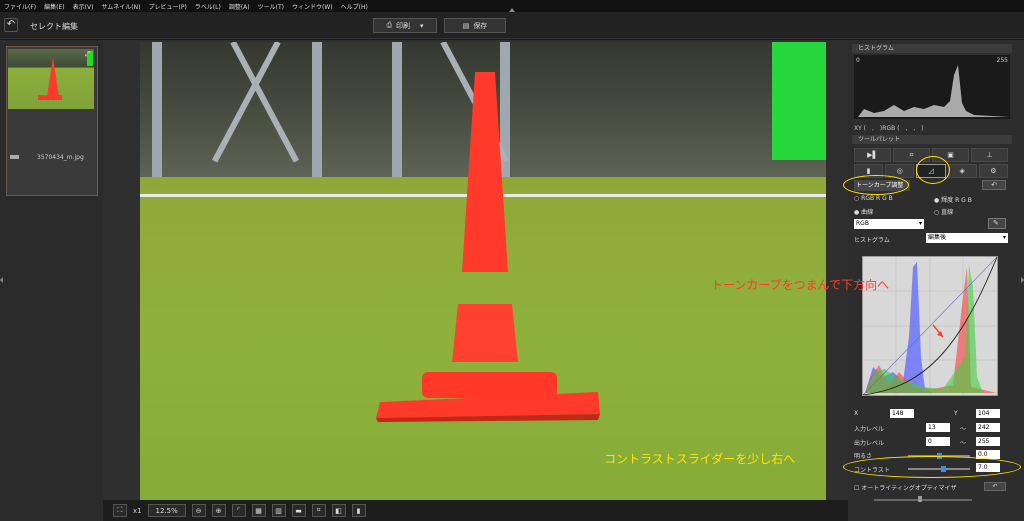  What do you see at coordinates (869, 429) in the screenshot?
I see `input-level-label: 入力レベル` at bounding box center [869, 429].